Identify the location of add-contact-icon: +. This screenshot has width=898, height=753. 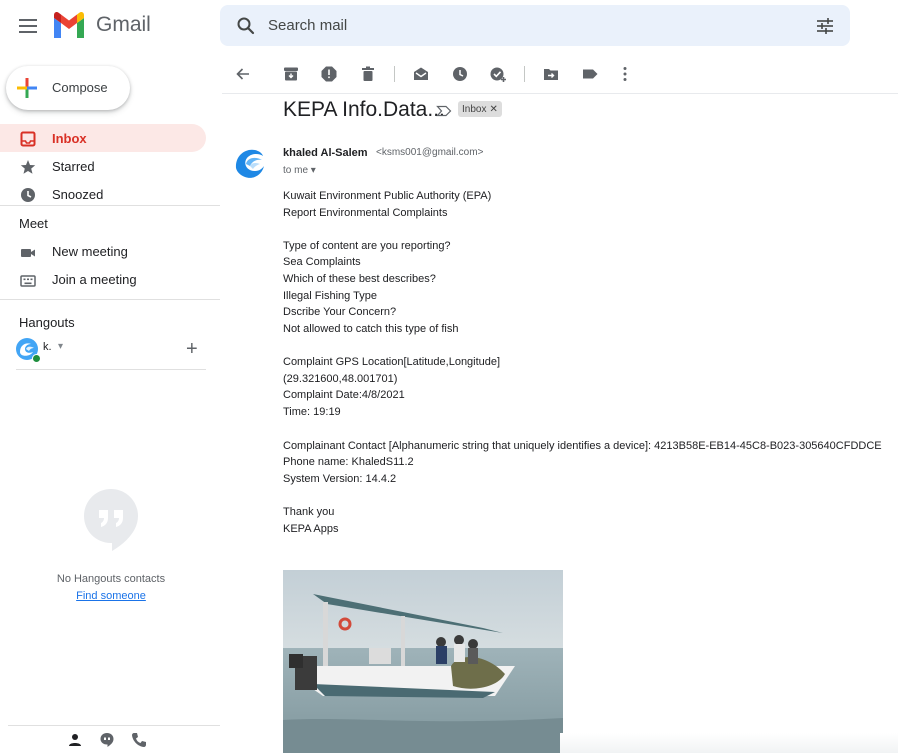
(192, 349).